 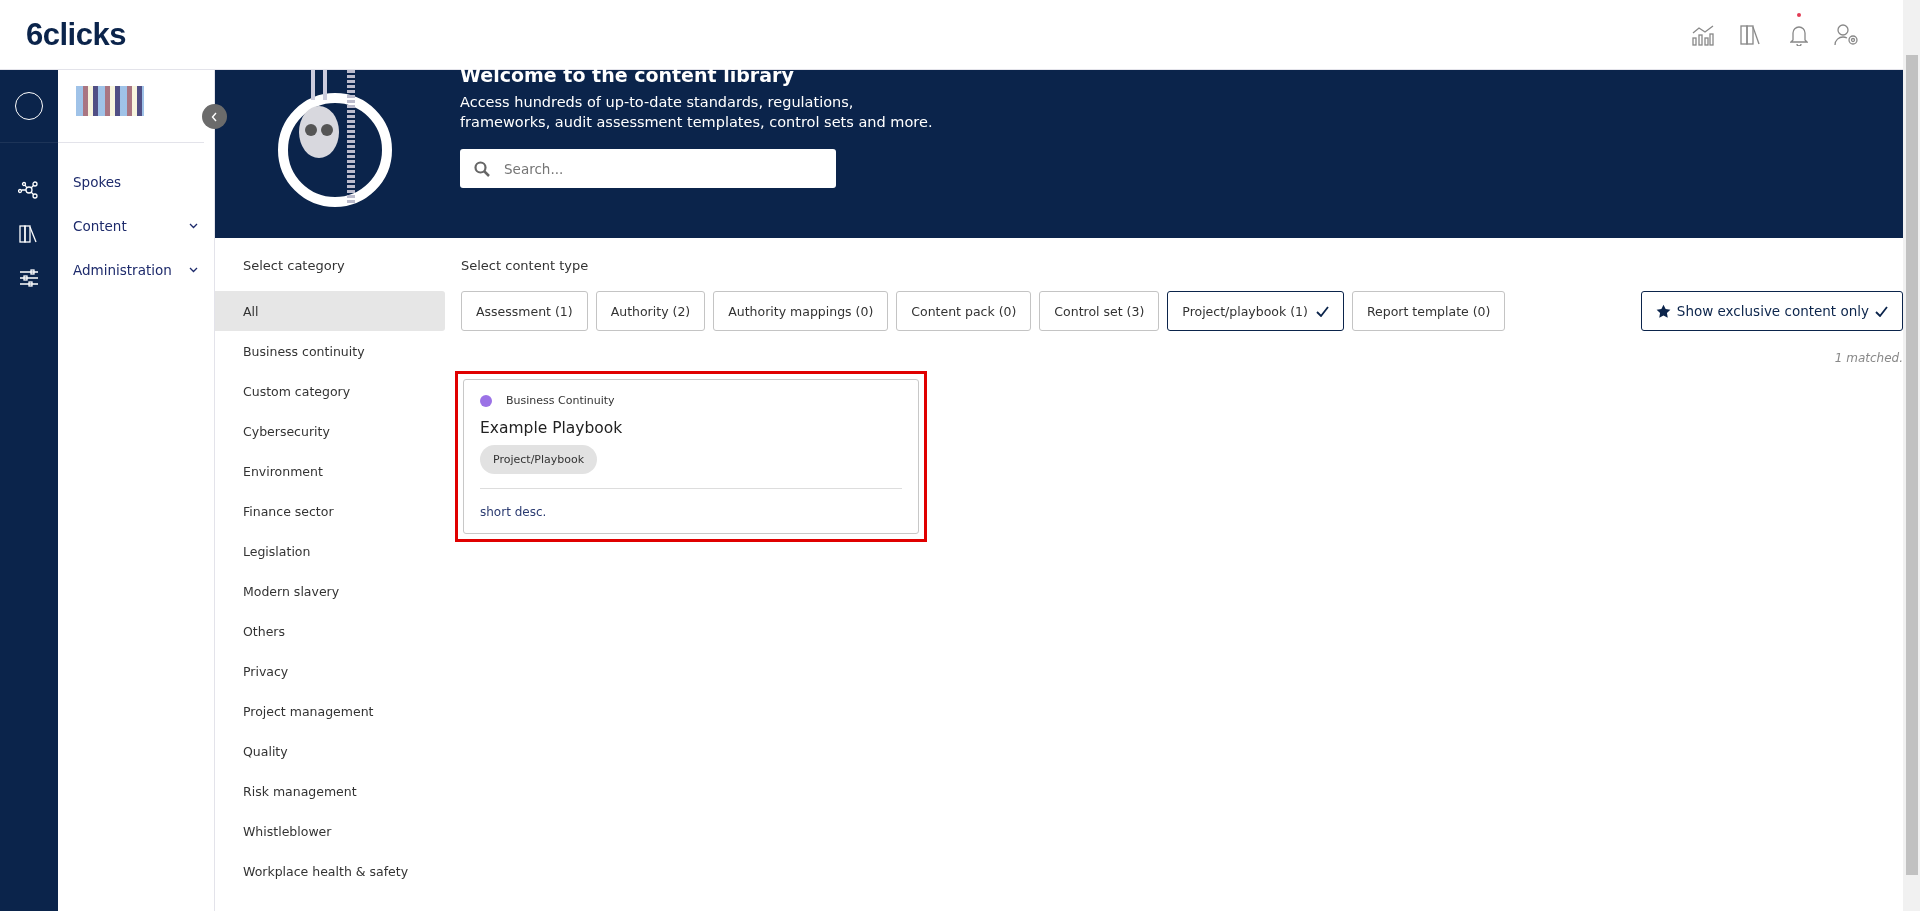 What do you see at coordinates (110, 101) in the screenshot?
I see `organization-logo-placeholder` at bounding box center [110, 101].